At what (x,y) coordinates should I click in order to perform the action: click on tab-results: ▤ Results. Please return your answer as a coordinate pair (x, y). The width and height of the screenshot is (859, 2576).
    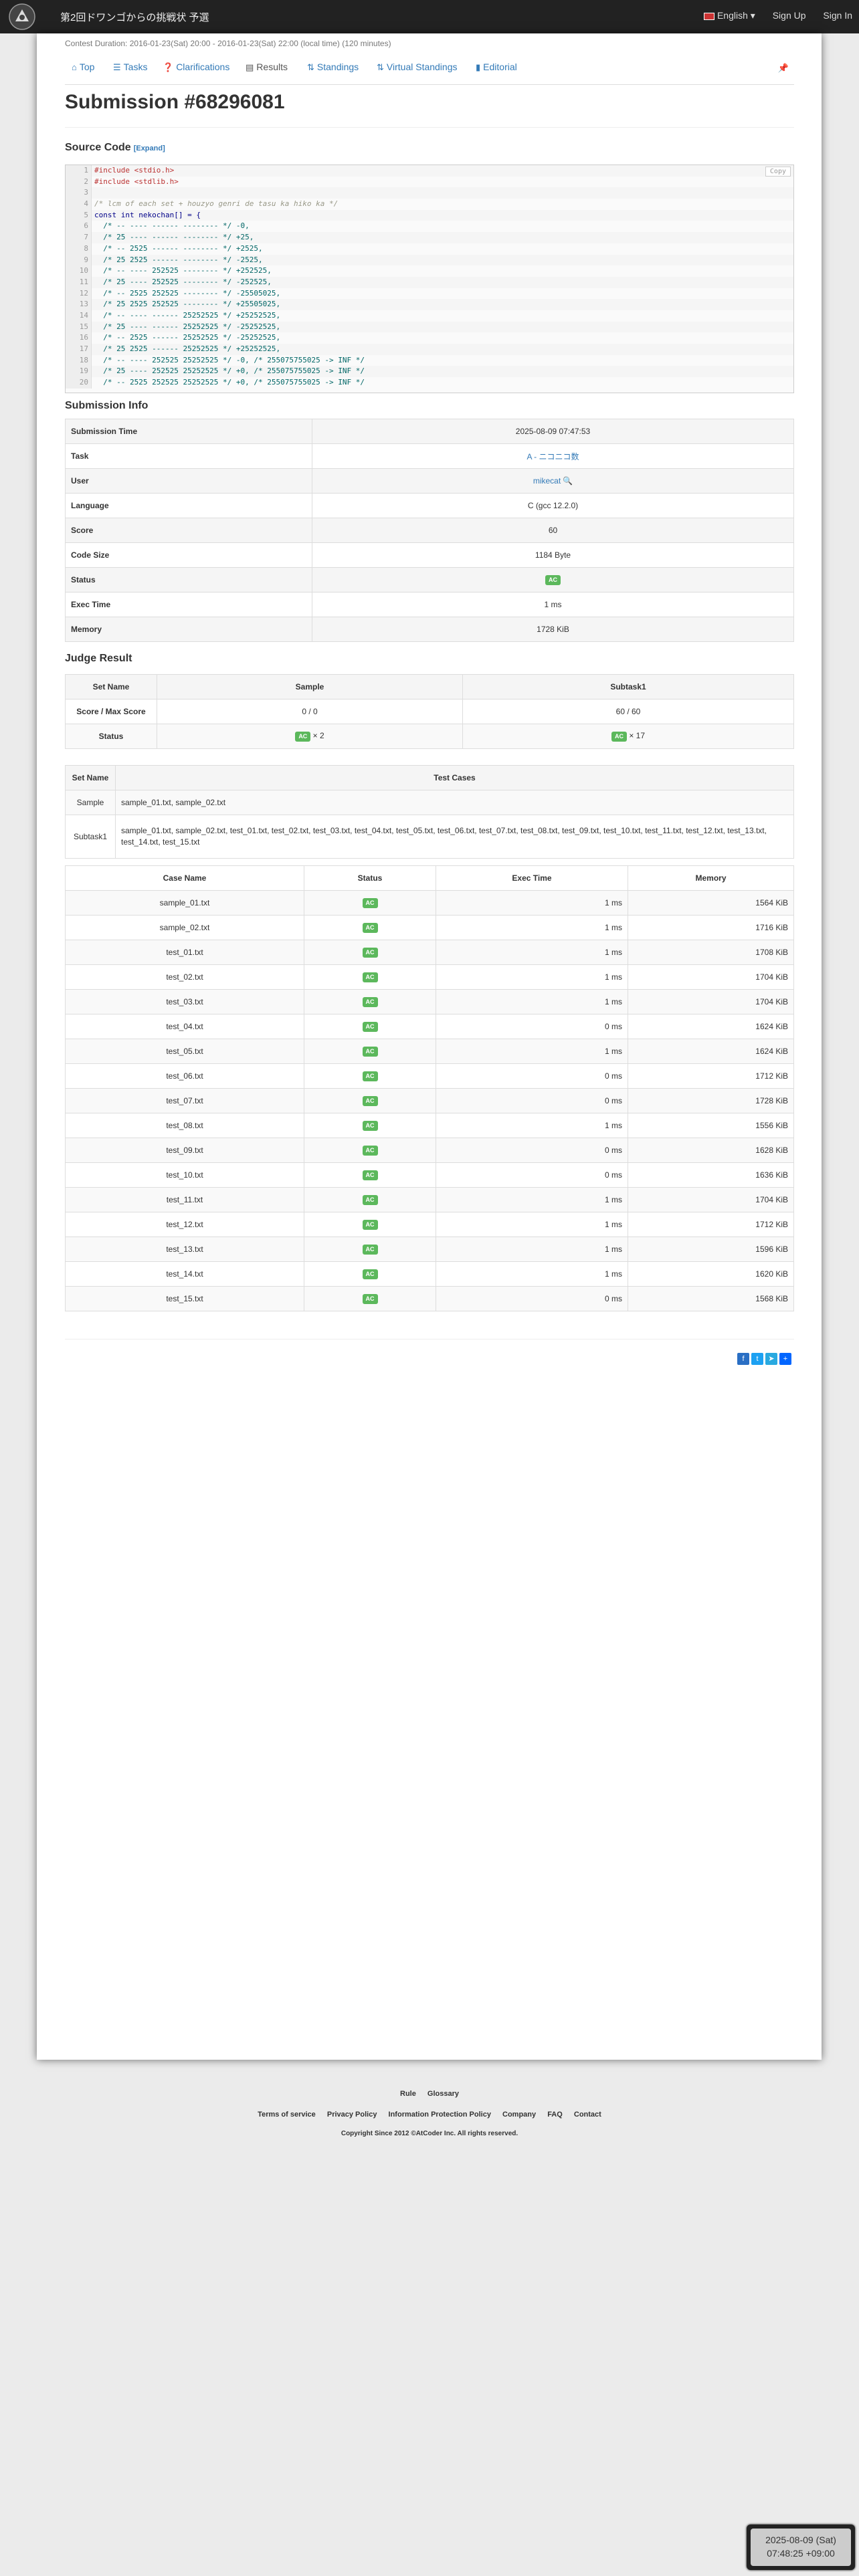
    Looking at the image, I should click on (267, 67).